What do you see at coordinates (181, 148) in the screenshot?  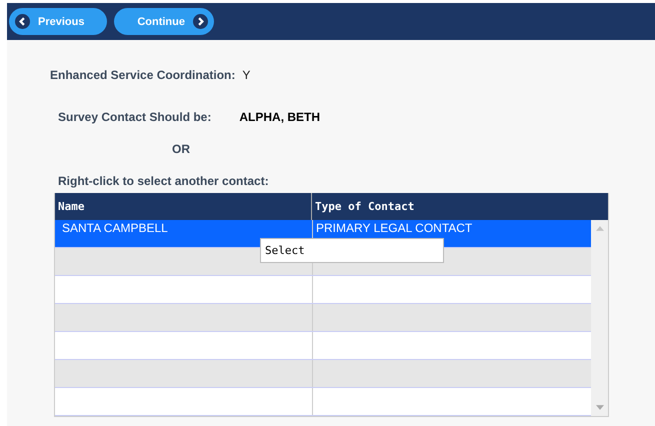 I see `or-text: OR` at bounding box center [181, 148].